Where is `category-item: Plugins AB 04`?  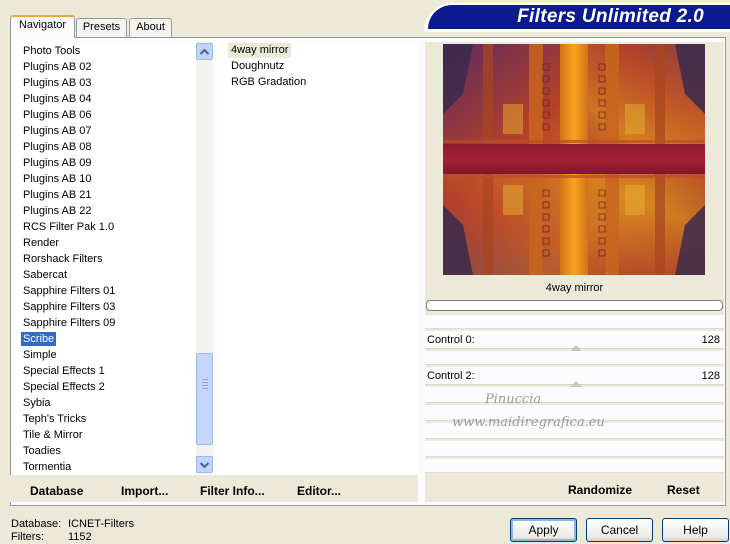 category-item: Plugins AB 04 is located at coordinates (57, 99).